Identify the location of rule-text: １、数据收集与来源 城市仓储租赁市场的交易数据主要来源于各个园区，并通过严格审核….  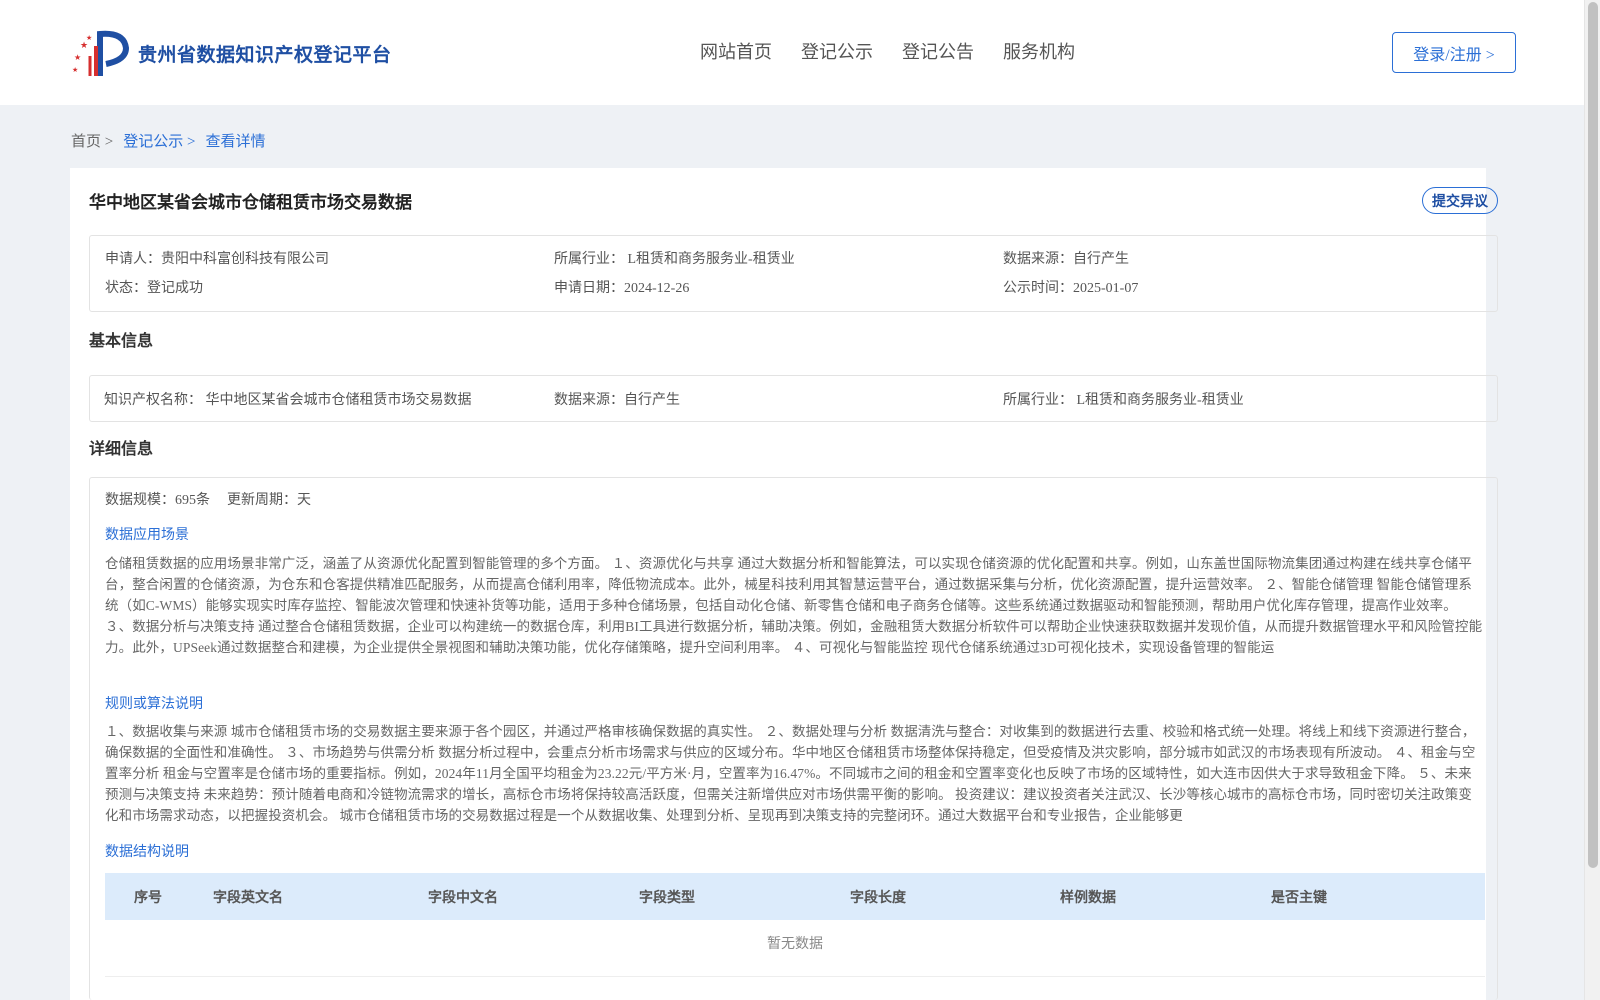
(790, 773).